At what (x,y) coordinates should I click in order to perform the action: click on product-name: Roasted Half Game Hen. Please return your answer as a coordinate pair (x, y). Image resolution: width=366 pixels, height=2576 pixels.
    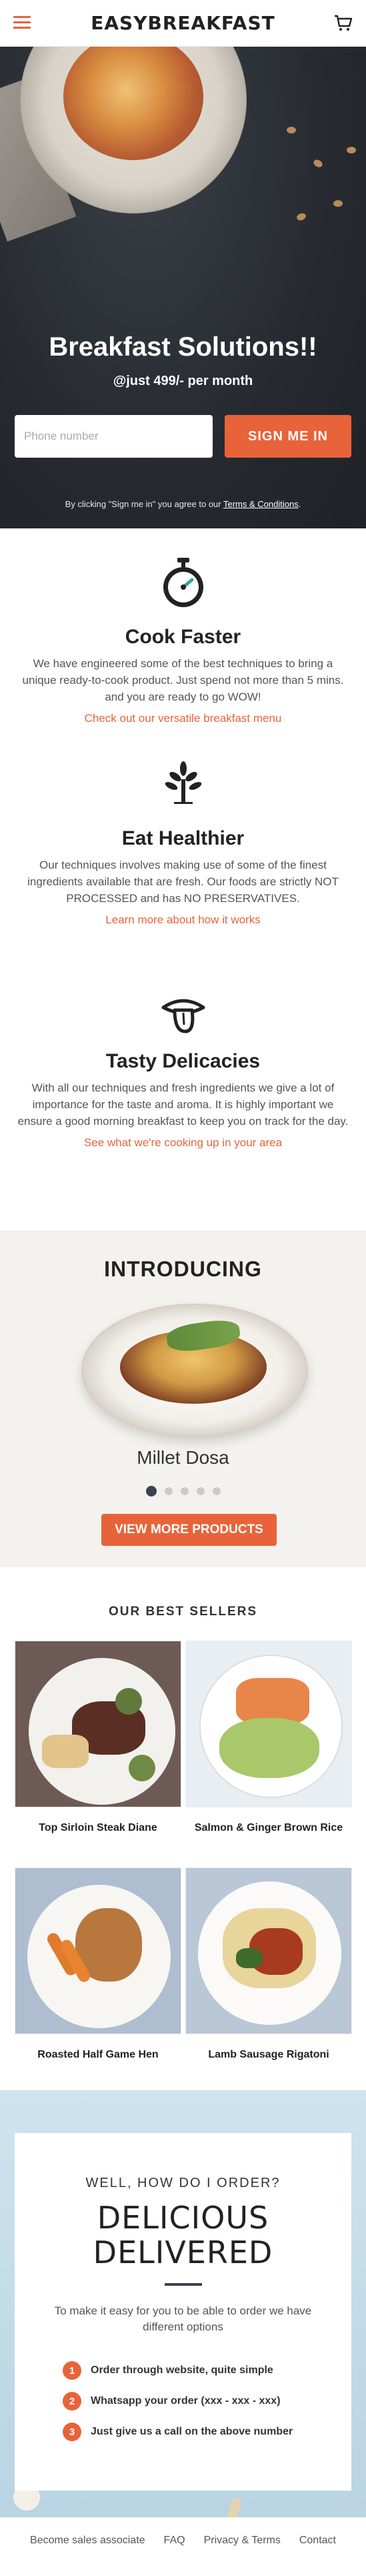
    Looking at the image, I should click on (98, 2054).